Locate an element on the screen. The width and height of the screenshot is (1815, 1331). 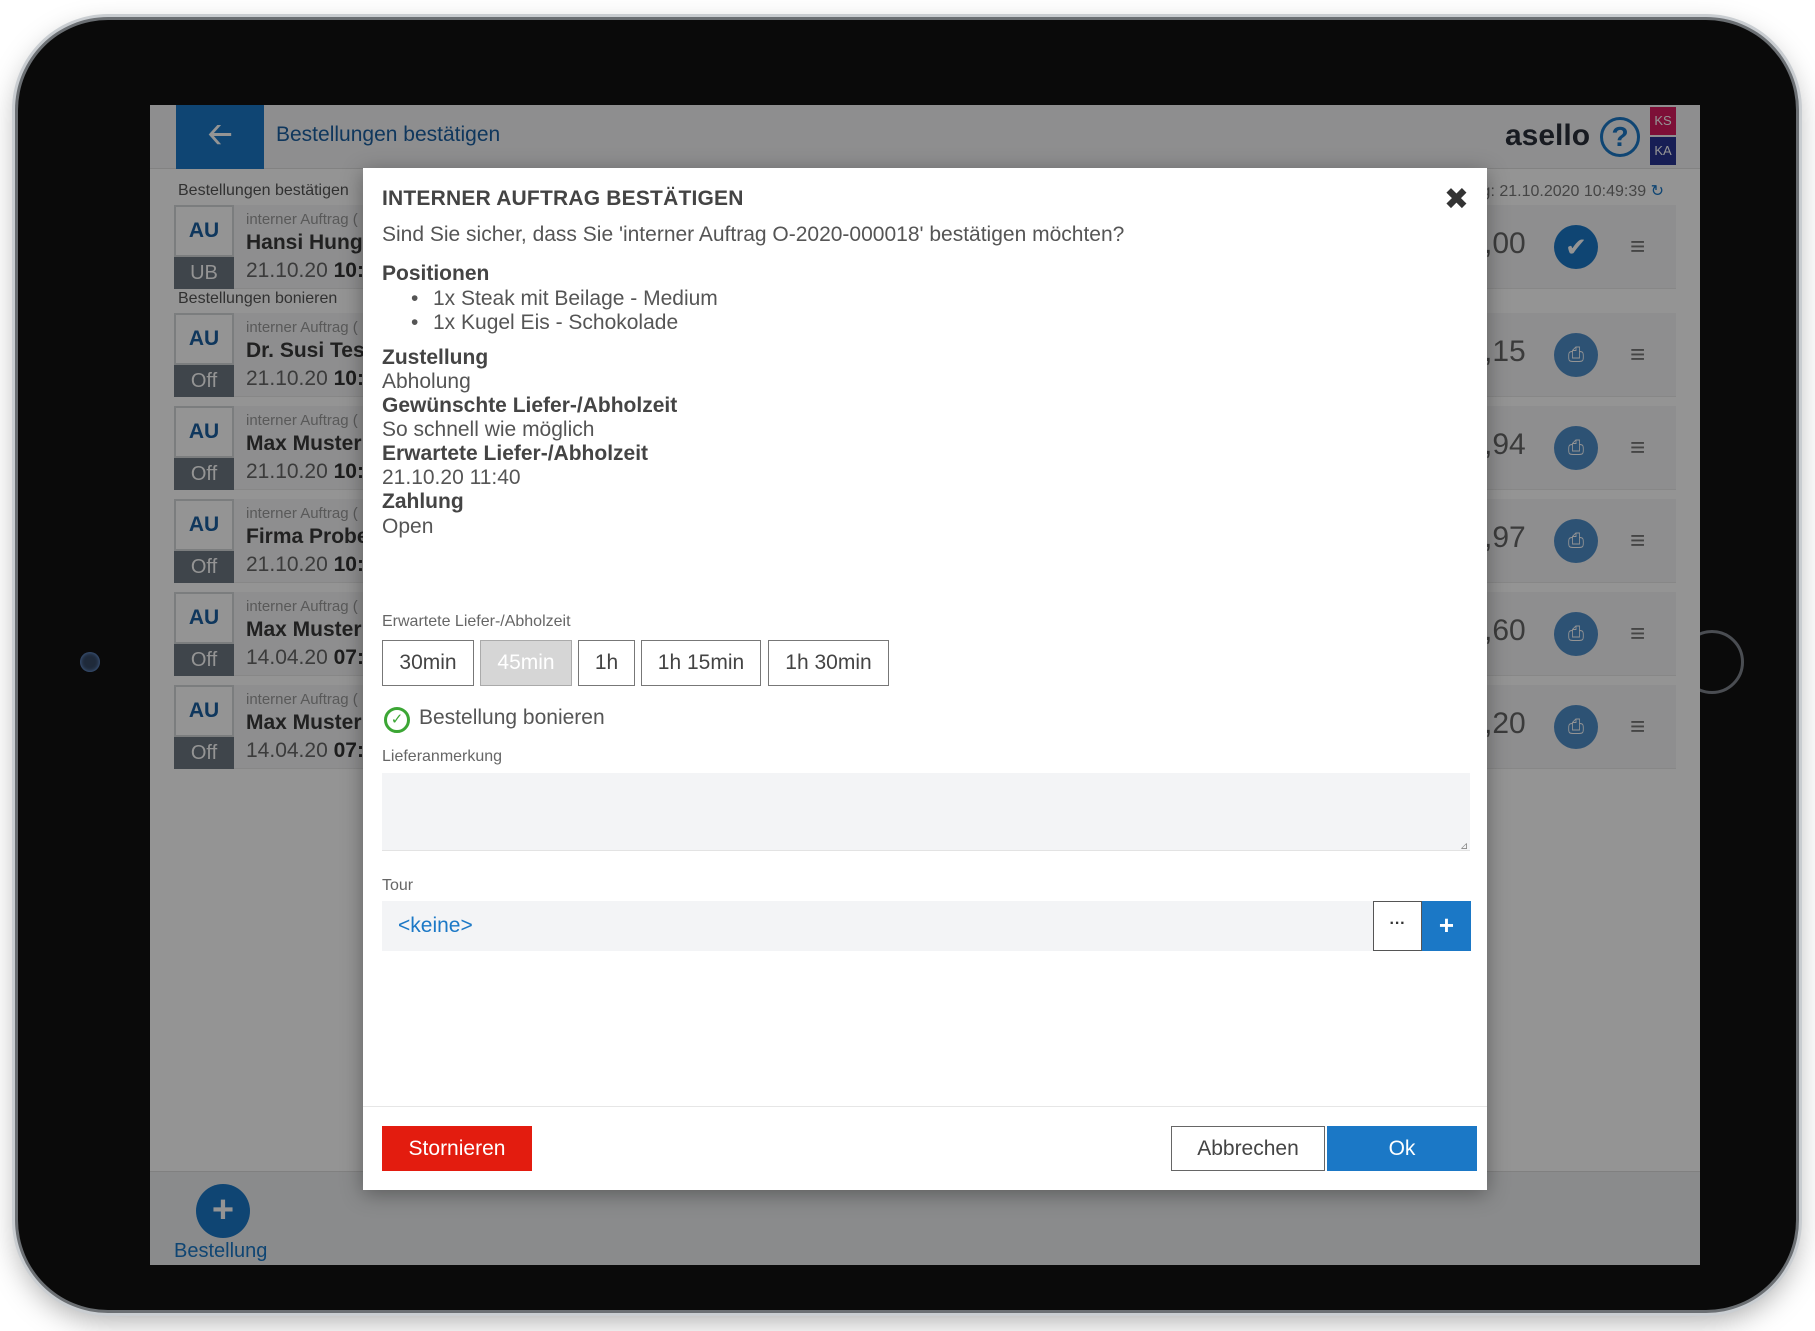
delivery-note-input is located at coordinates (926, 812).